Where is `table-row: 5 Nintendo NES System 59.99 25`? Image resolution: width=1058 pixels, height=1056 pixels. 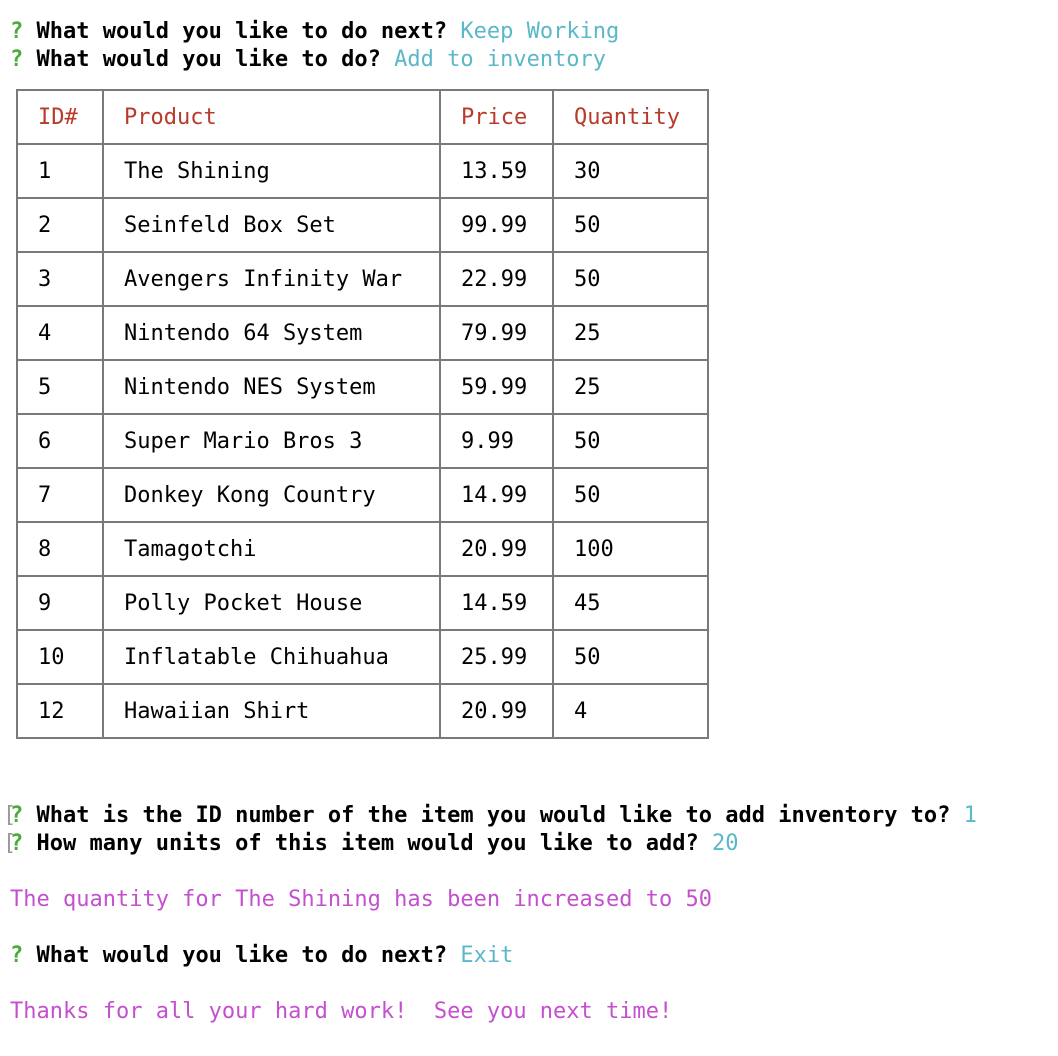
table-row: 5 Nintendo NES System 59.99 25 is located at coordinates (362, 387).